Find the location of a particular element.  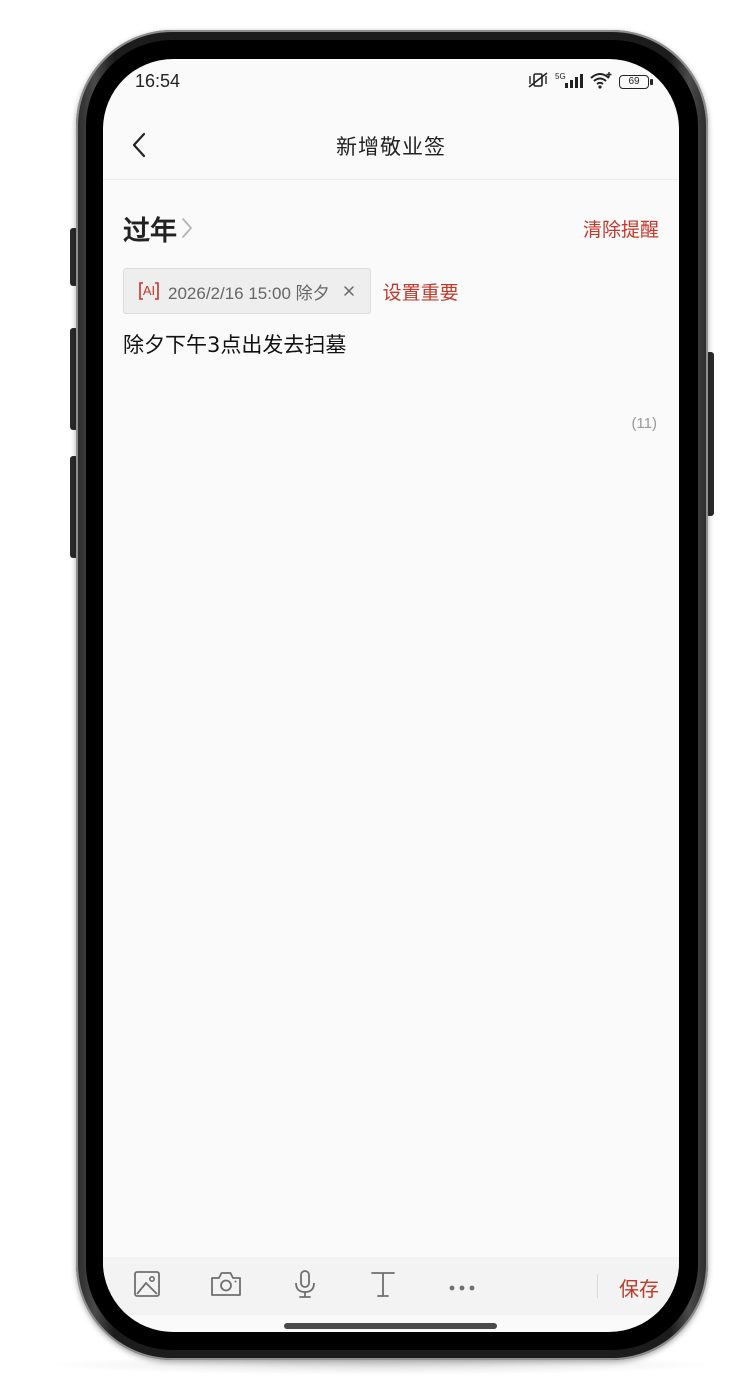

page-title: 新增敬业签 is located at coordinates (391, 147).